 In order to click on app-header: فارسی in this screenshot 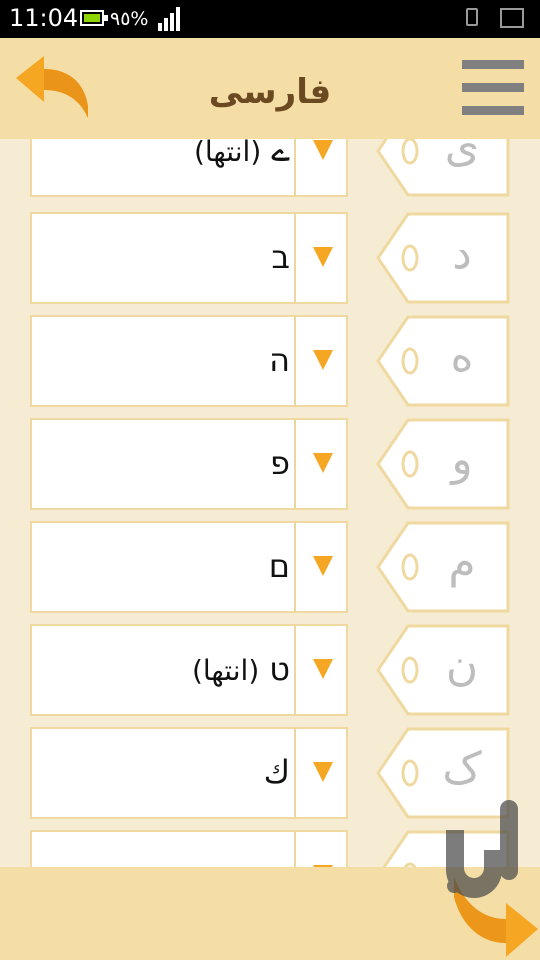, I will do `click(270, 88)`.